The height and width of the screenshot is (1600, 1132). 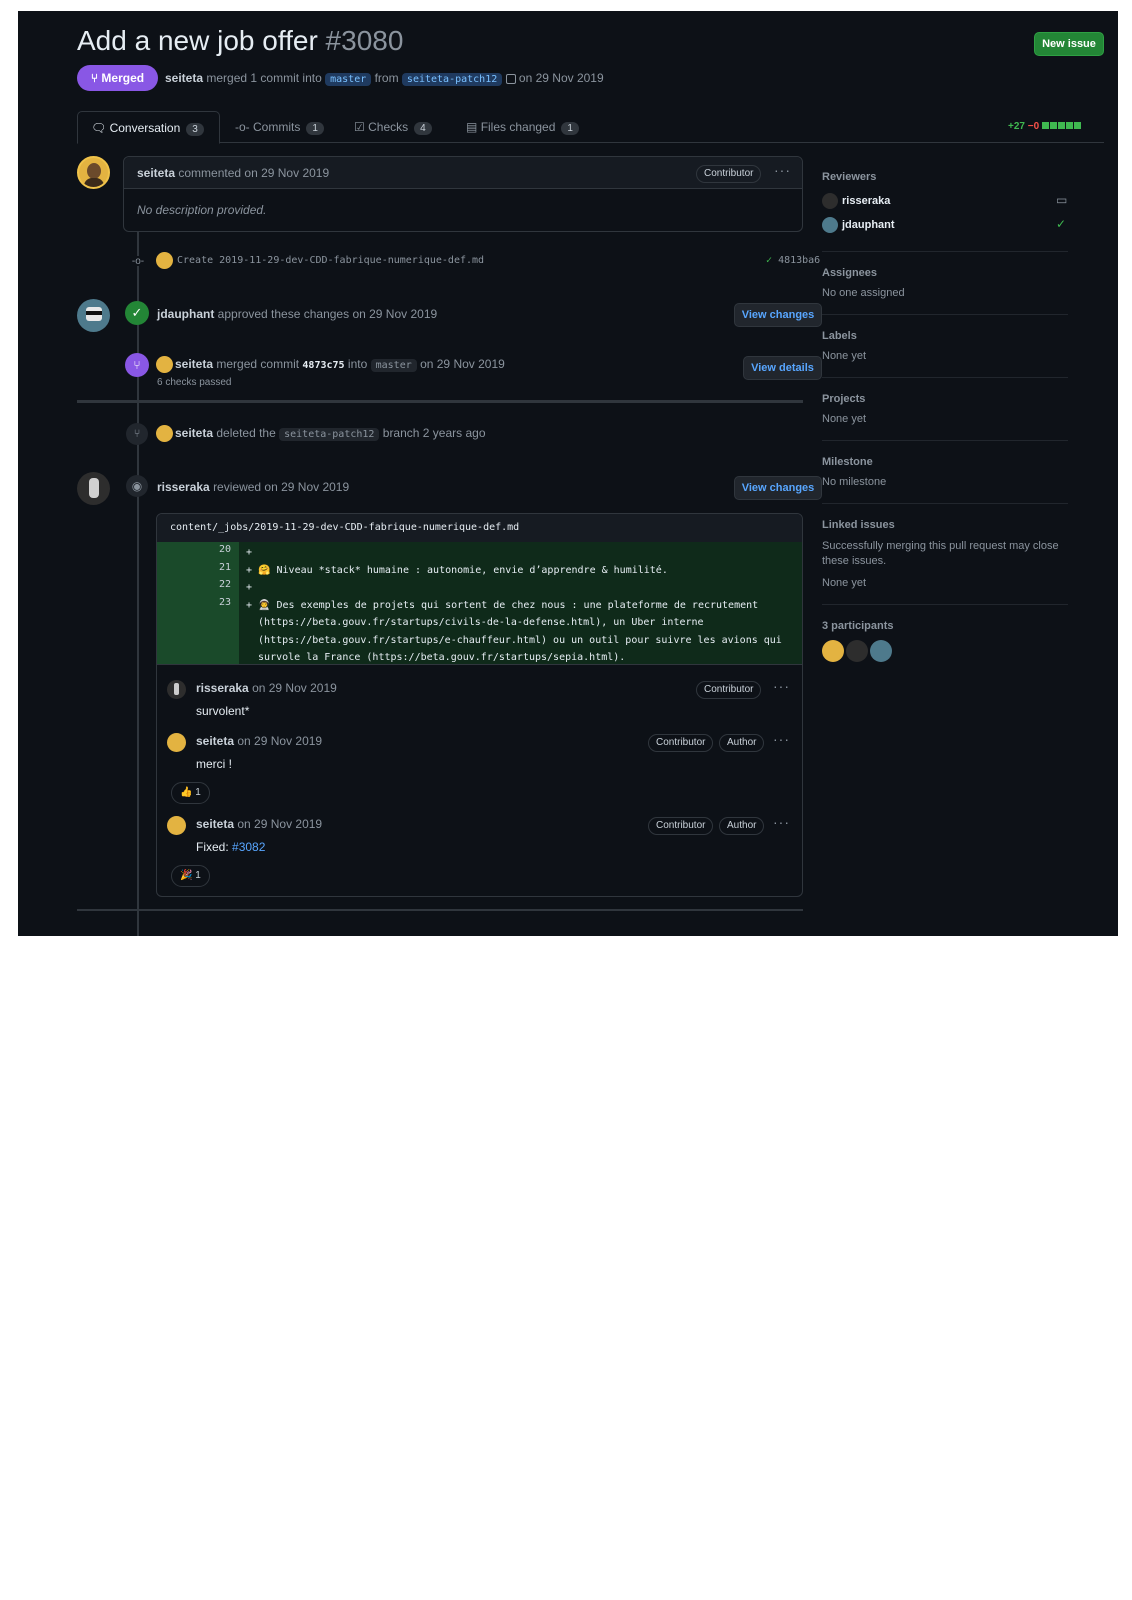 What do you see at coordinates (868, 225) in the screenshot?
I see `reviewer-name: jdauphant` at bounding box center [868, 225].